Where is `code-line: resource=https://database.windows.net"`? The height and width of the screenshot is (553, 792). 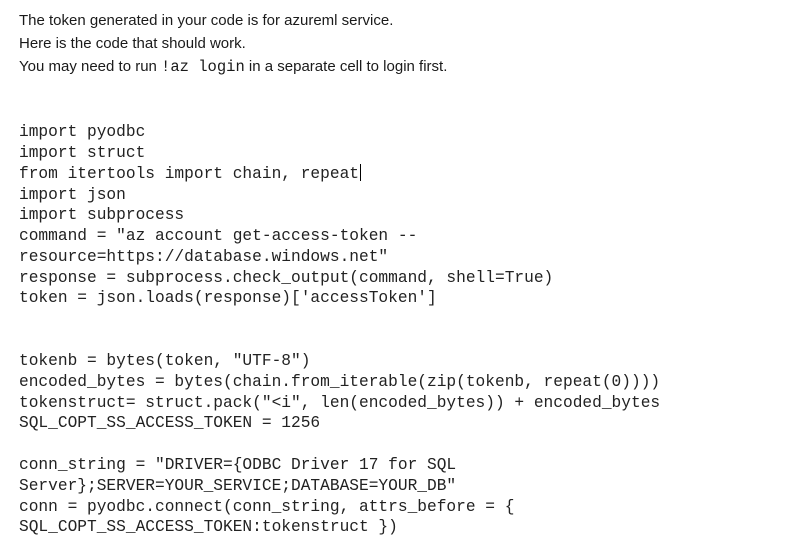
code-line: resource=https://database.windows.net" is located at coordinates (204, 257).